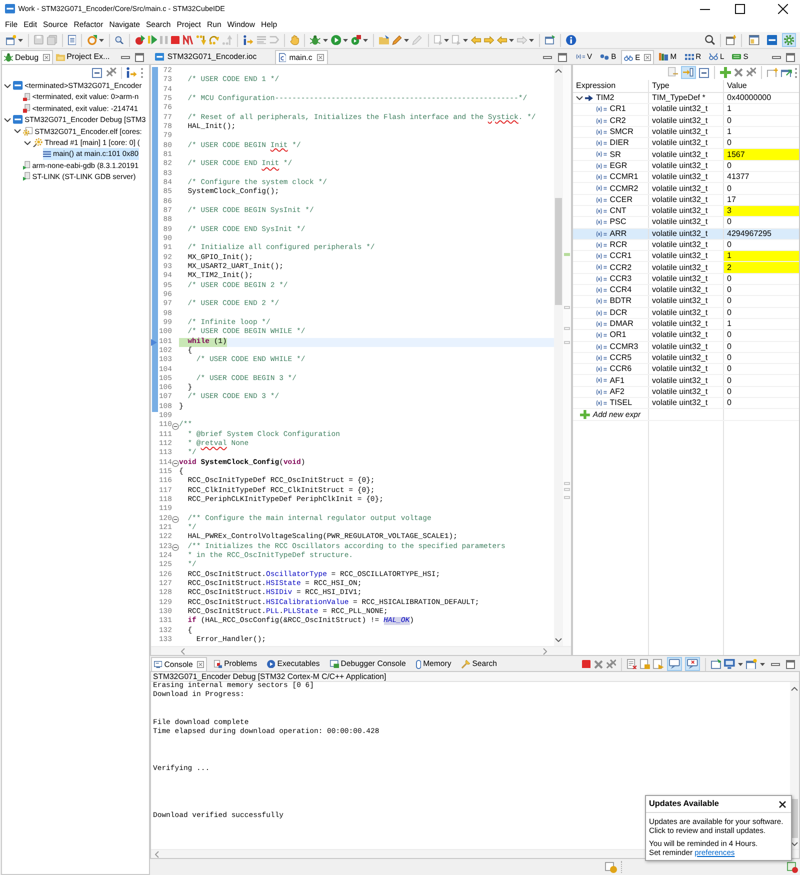 The height and width of the screenshot is (875, 800). Describe the element at coordinates (632, 664) in the screenshot. I see `document-x-icon` at that location.